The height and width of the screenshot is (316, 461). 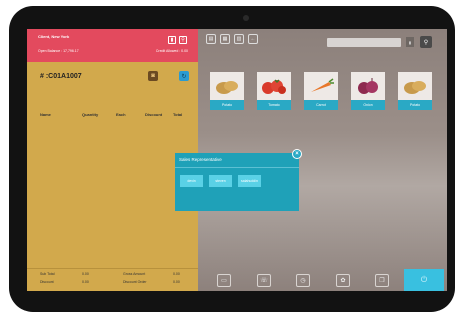 What do you see at coordinates (47, 274) in the screenshot?
I see `sub-total-label: Sub Total` at bounding box center [47, 274].